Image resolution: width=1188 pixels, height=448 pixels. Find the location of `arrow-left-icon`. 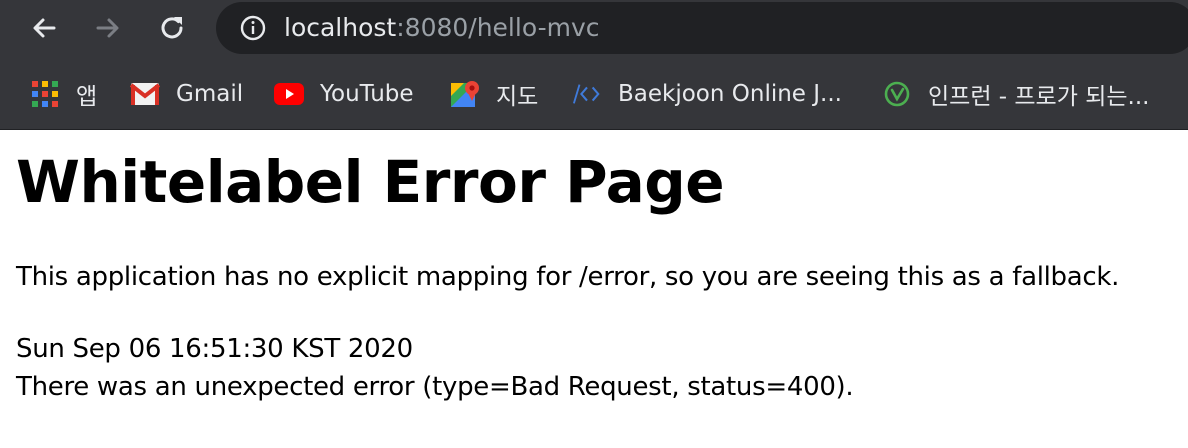

arrow-left-icon is located at coordinates (44, 28).